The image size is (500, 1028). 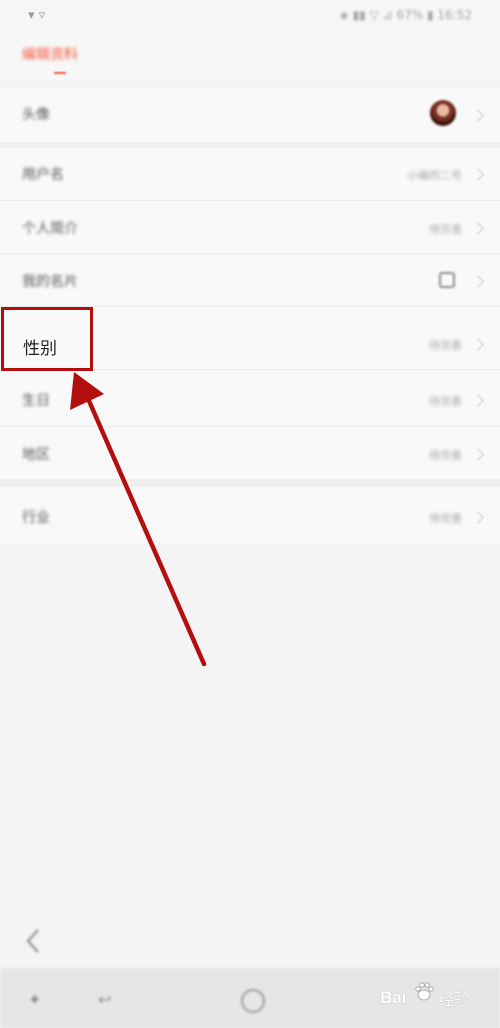 I want to click on back-arrow-icon: ↩, so click(x=104, y=999).